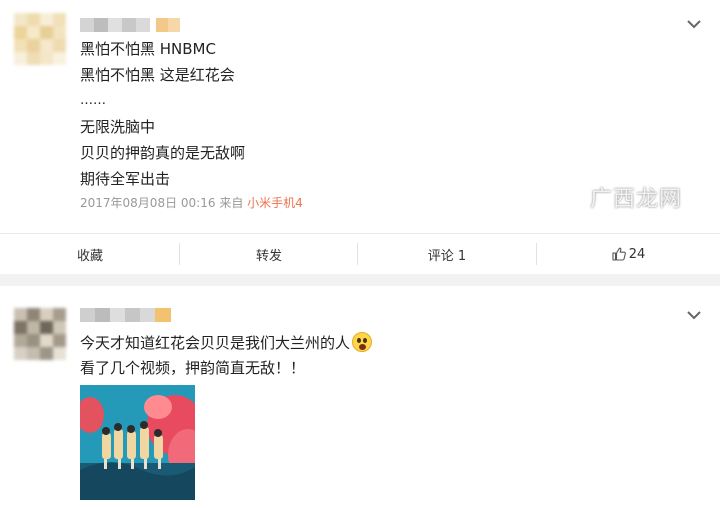  I want to click on like-button: 24, so click(628, 254).